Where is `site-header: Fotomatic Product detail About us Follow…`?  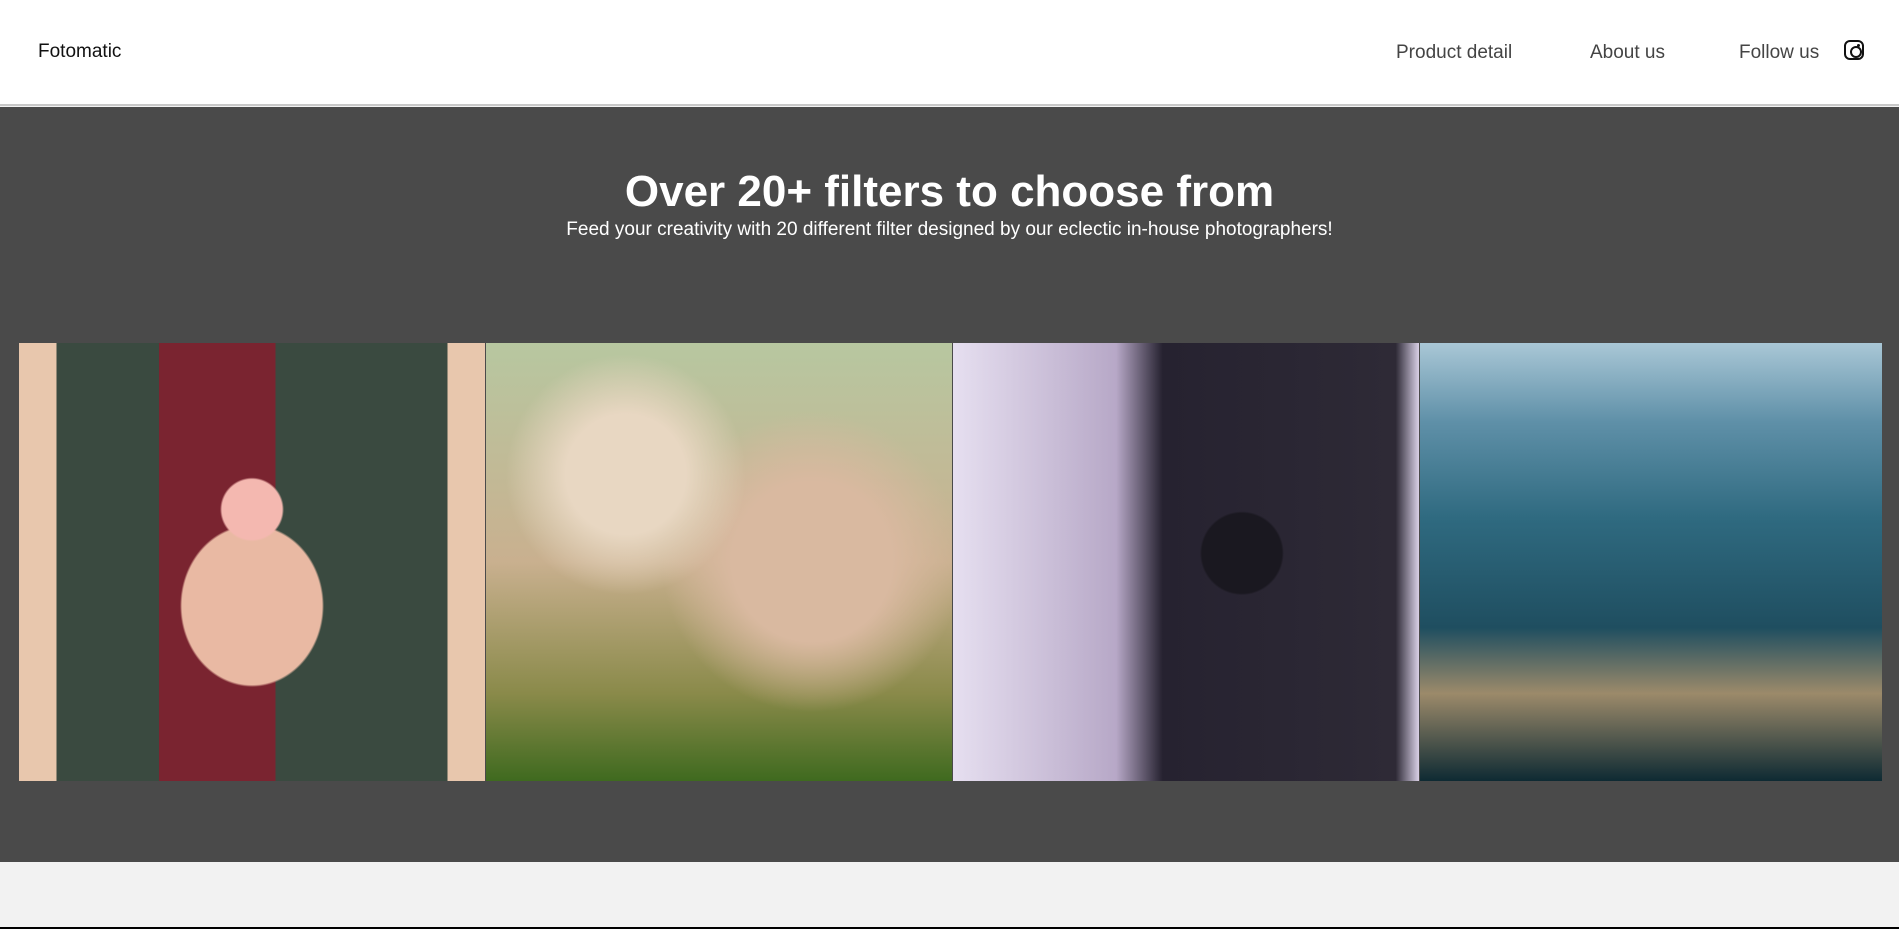 site-header: Fotomatic Product detail About us Follow… is located at coordinates (949, 53).